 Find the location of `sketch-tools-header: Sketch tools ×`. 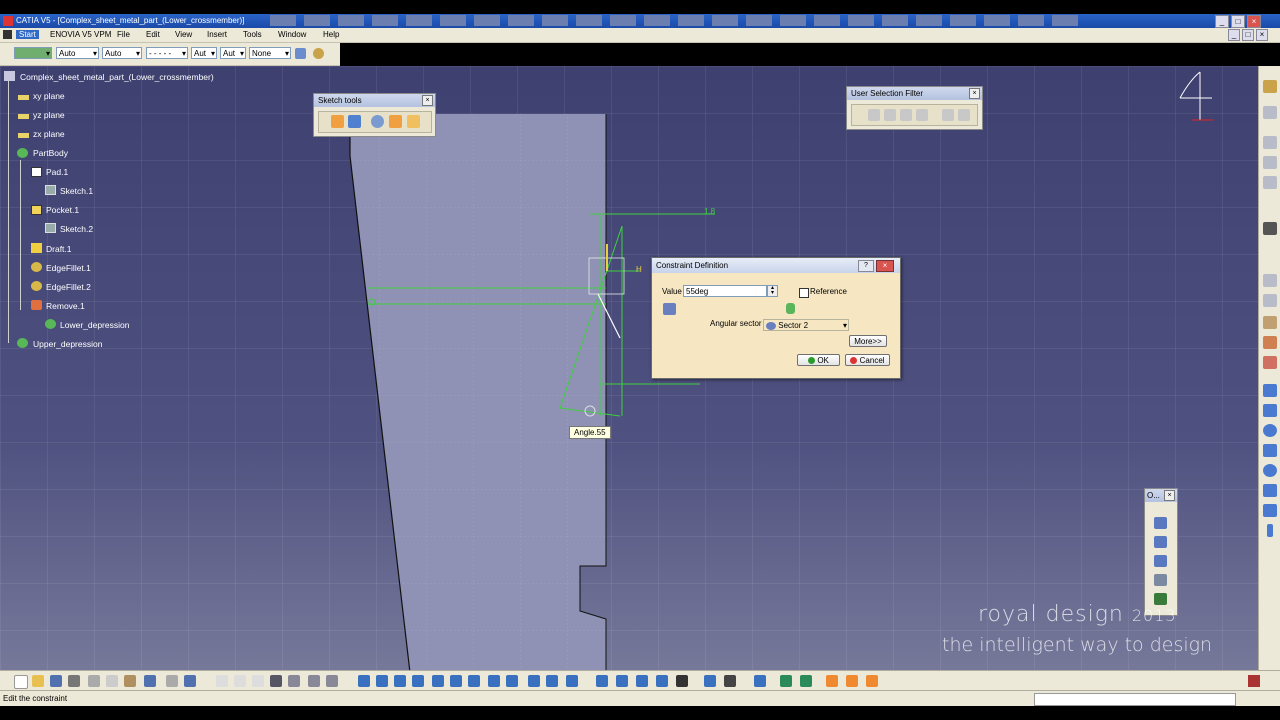

sketch-tools-header: Sketch tools × is located at coordinates (374, 100).